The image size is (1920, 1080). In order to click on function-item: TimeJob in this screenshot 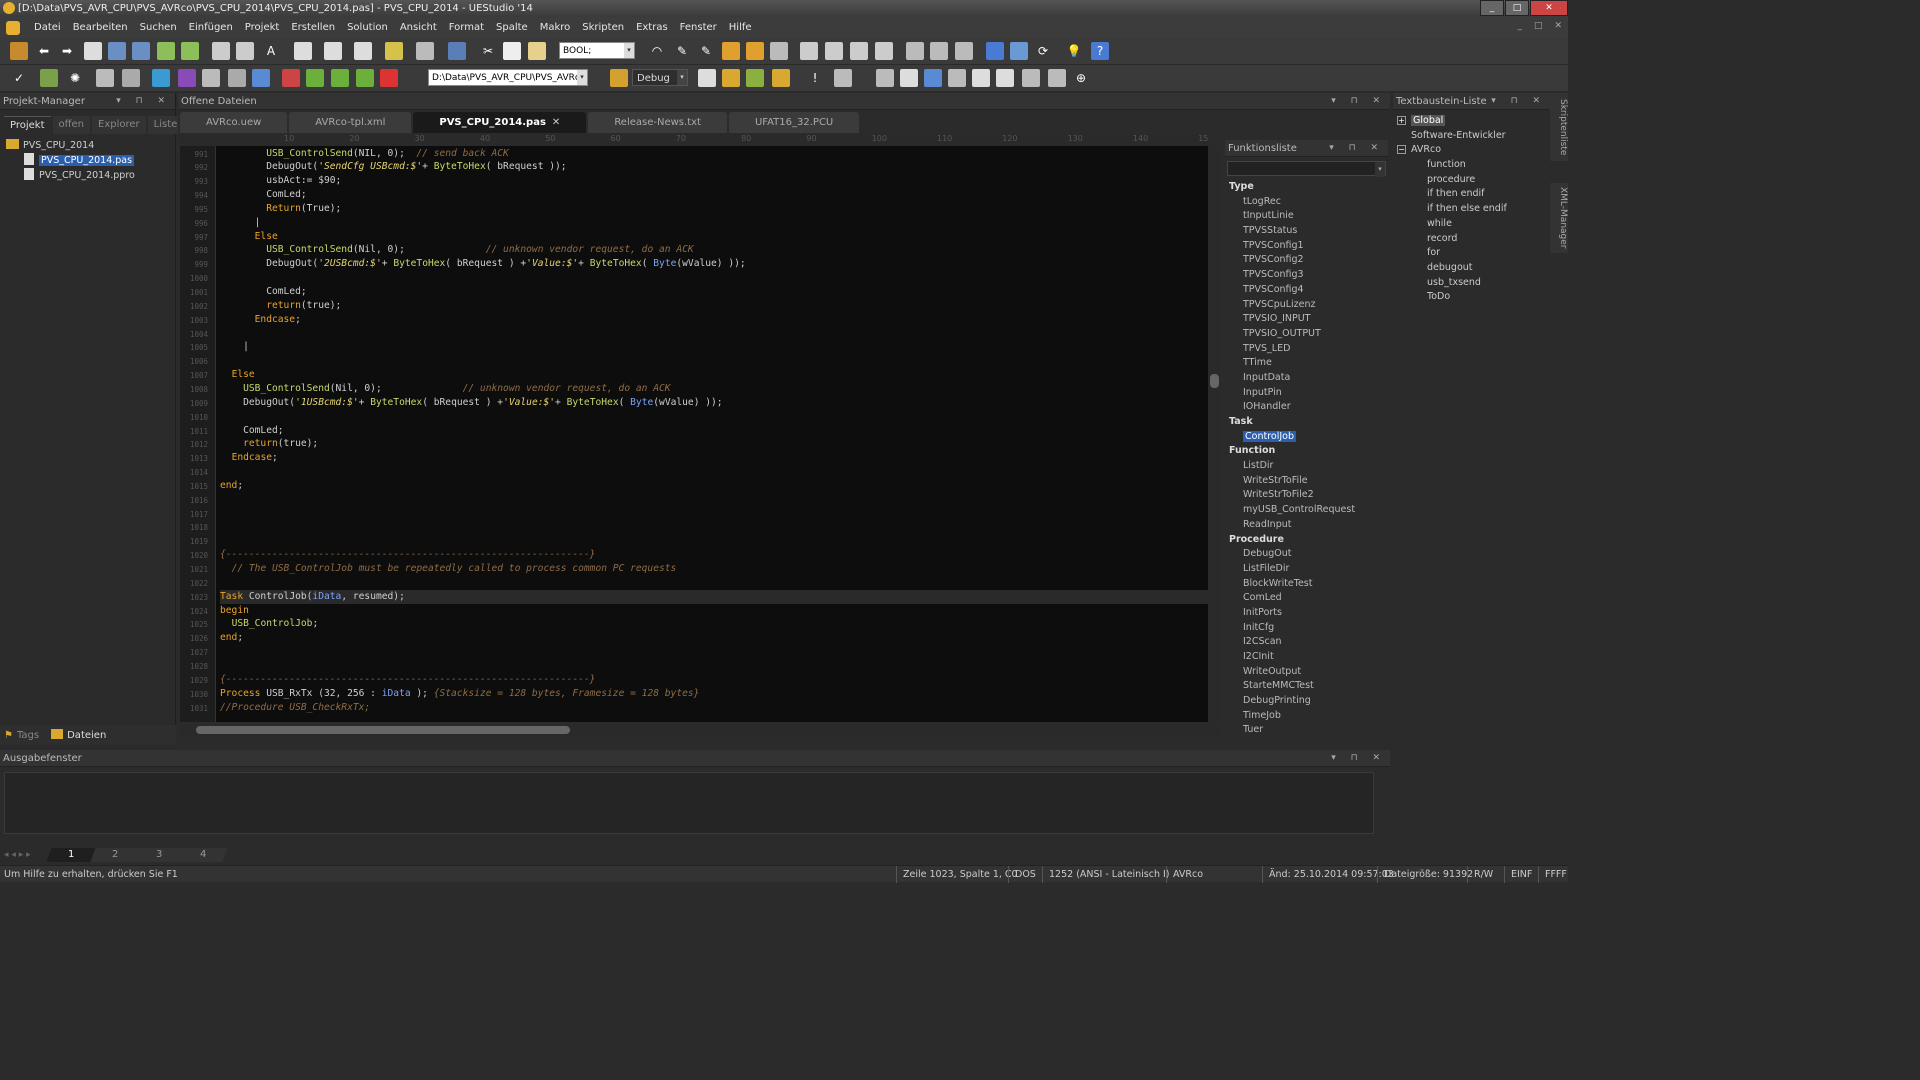, I will do `click(1306, 716)`.